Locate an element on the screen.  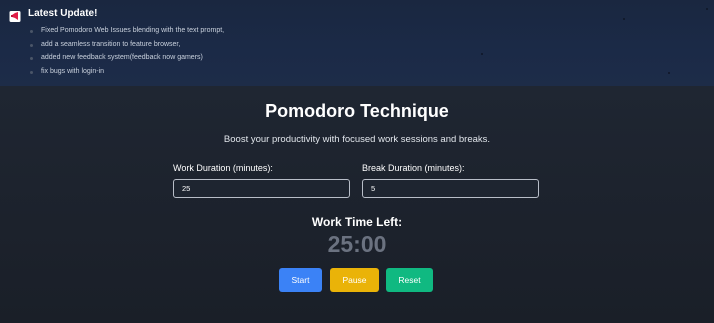
page-title: Pomodoro Technique is located at coordinates (357, 111).